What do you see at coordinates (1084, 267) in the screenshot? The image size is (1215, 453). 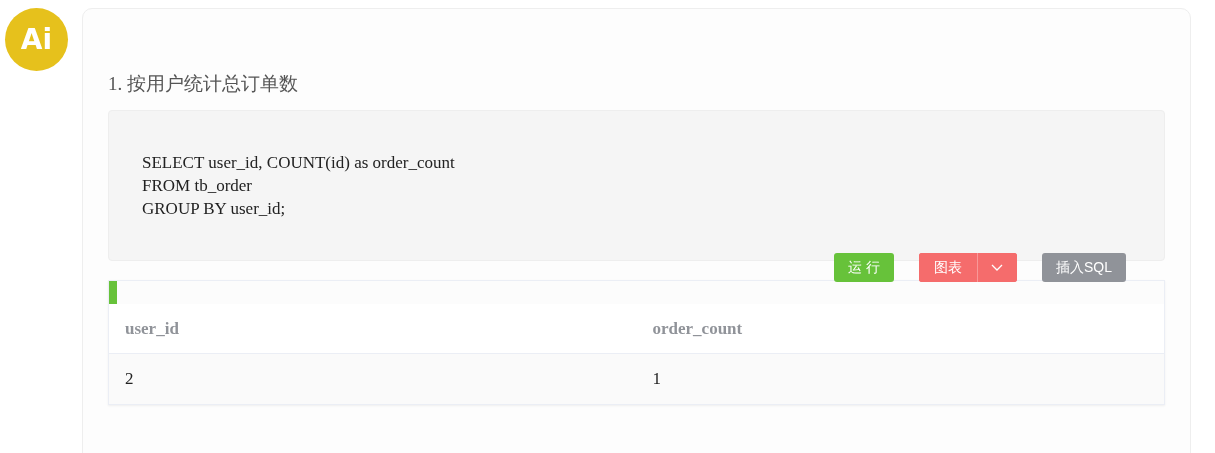 I see `insert-sql-button: 插入SQL` at bounding box center [1084, 267].